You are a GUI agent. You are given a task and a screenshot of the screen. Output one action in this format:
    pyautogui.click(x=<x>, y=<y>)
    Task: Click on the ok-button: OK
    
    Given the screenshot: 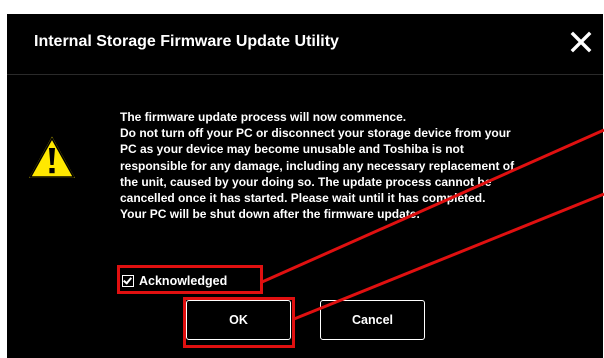 What is the action you would take?
    pyautogui.click(x=238, y=320)
    